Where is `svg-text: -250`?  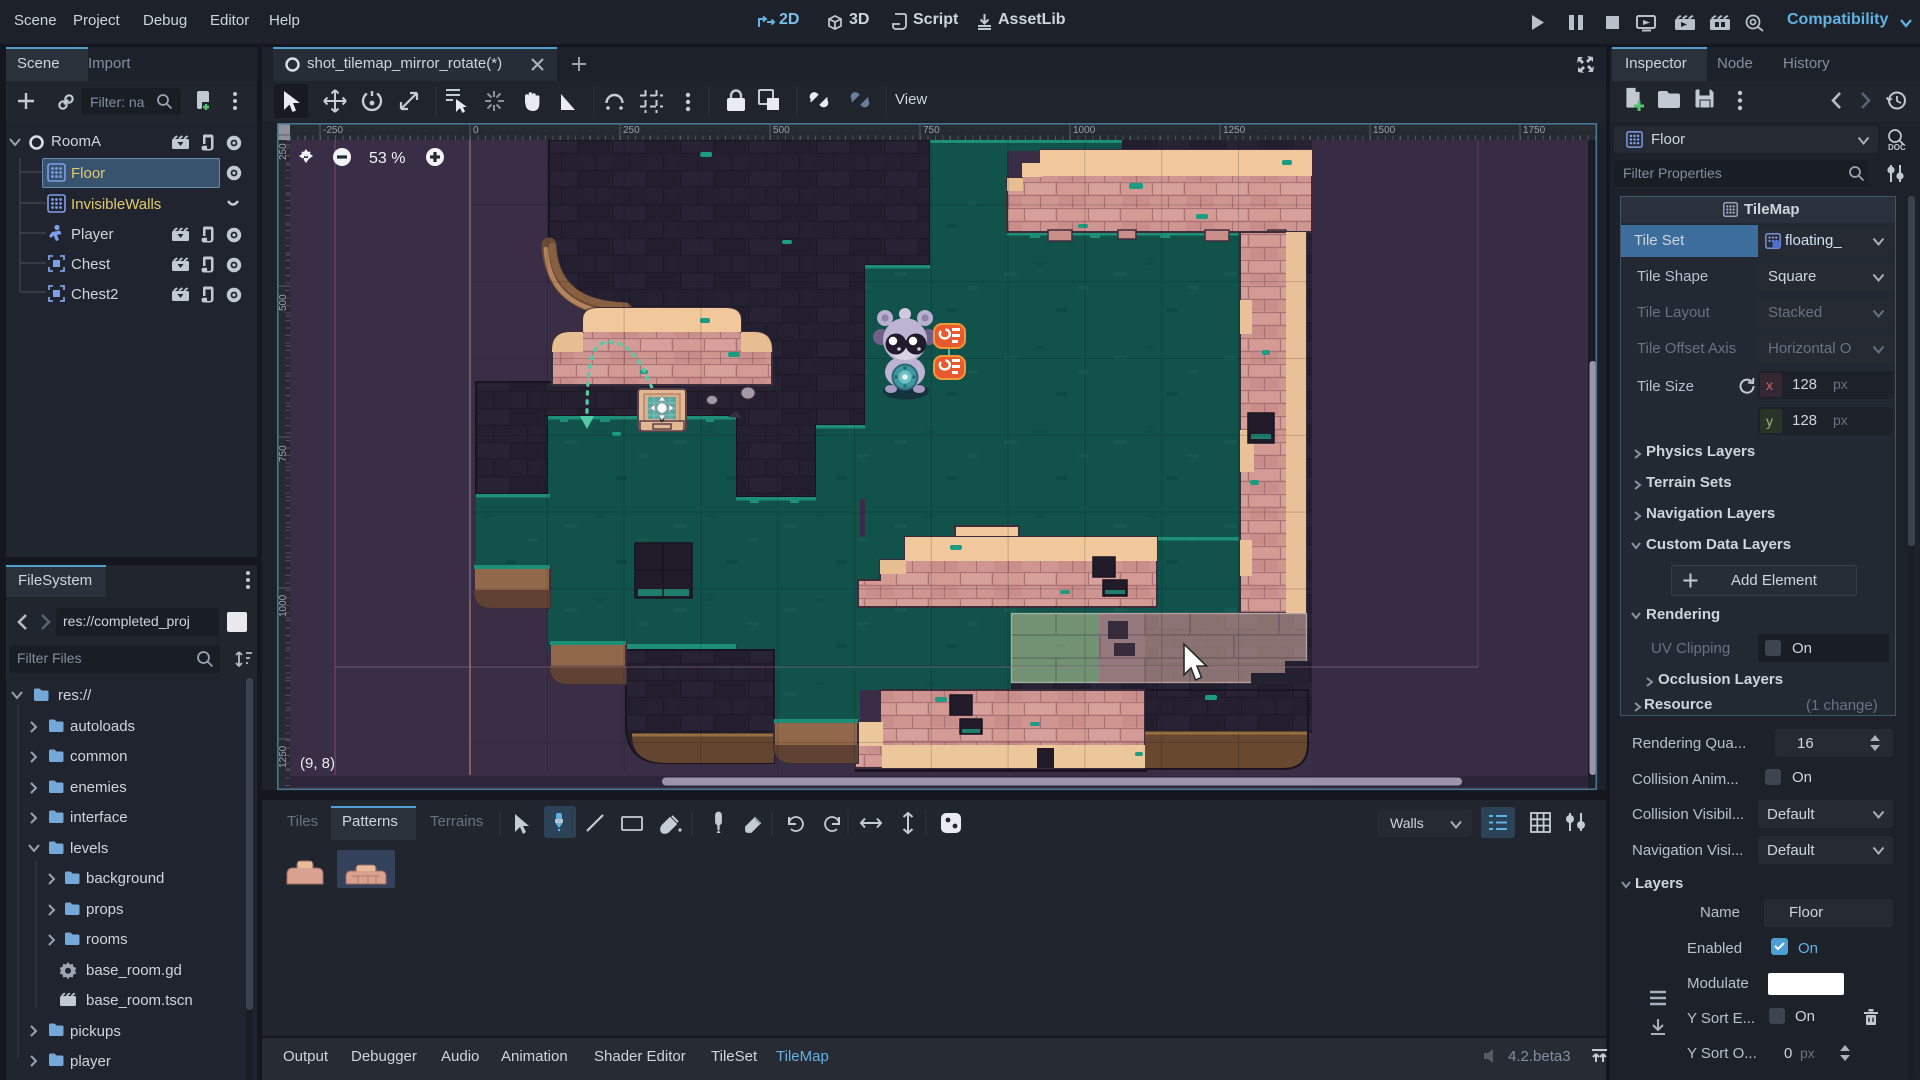 svg-text: -250 is located at coordinates (333, 130).